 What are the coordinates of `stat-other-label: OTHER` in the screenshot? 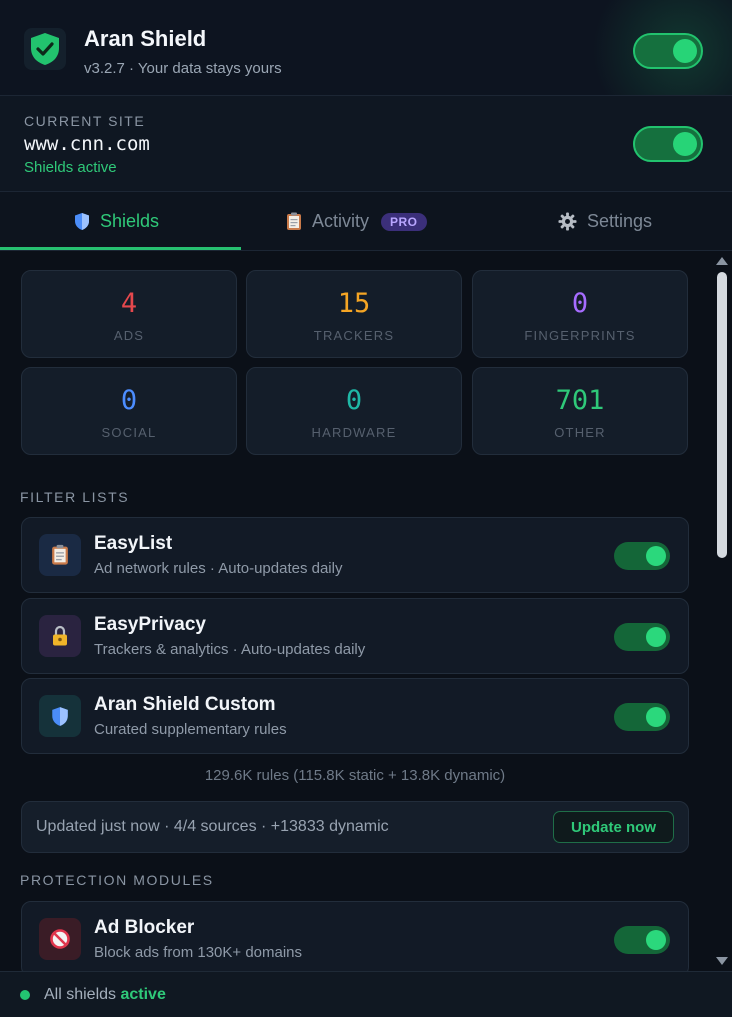 It's located at (580, 432).